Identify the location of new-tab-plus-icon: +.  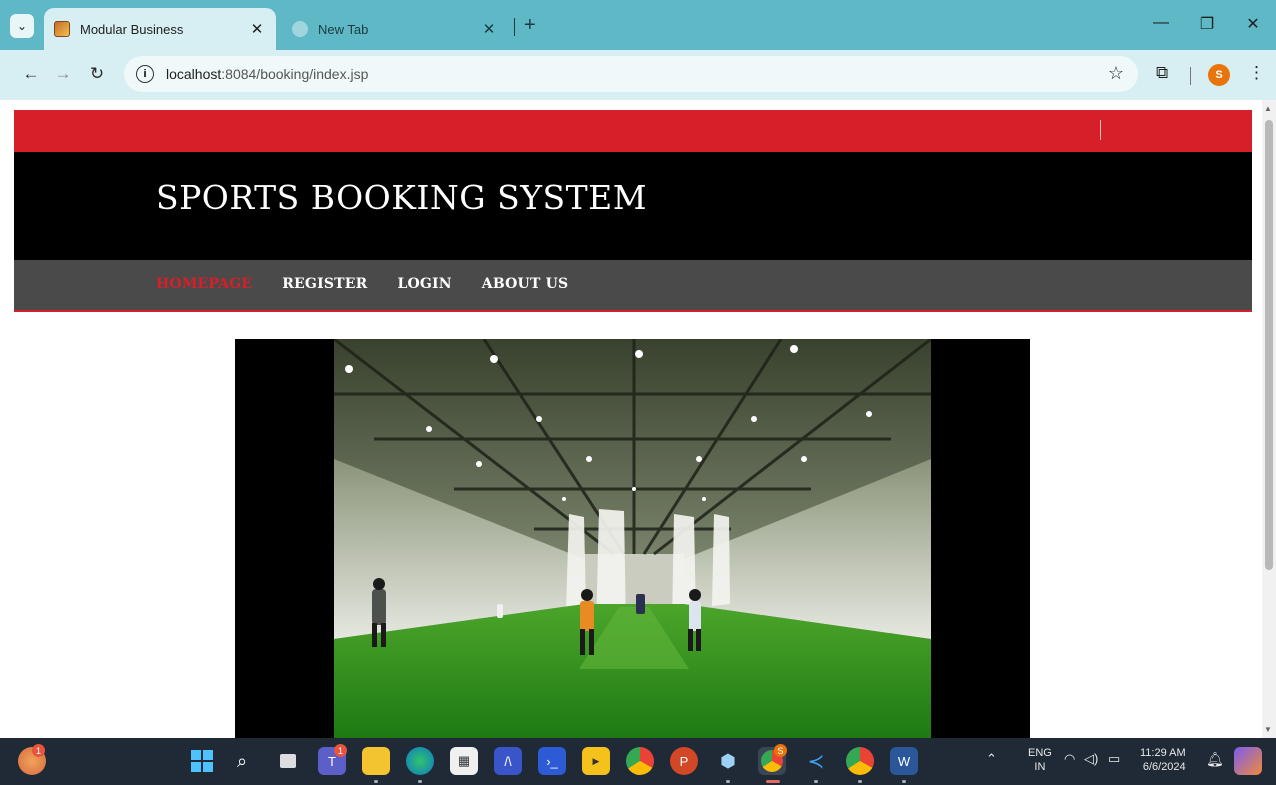
(530, 25).